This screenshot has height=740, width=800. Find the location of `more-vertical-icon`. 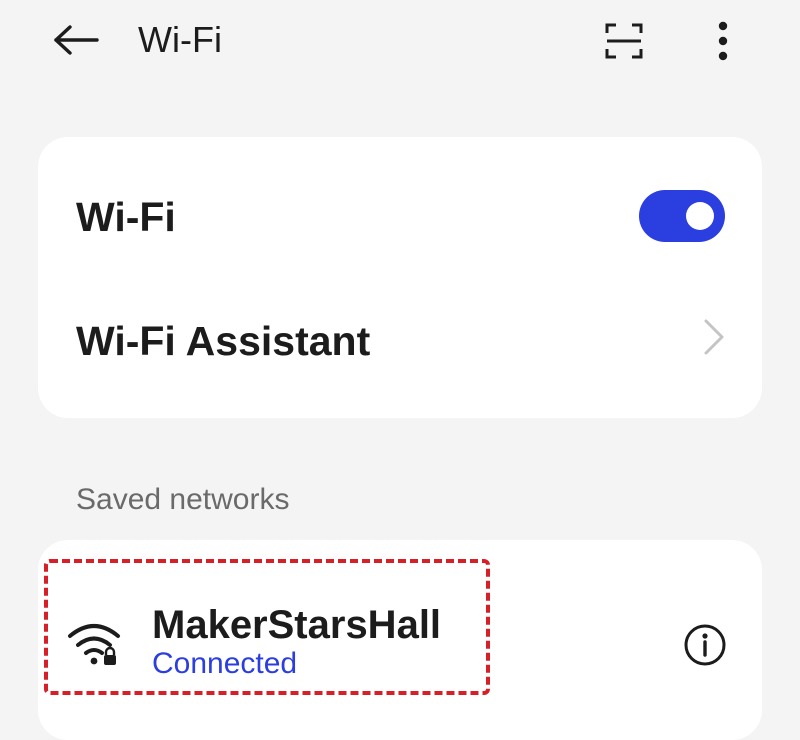

more-vertical-icon is located at coordinates (723, 41).